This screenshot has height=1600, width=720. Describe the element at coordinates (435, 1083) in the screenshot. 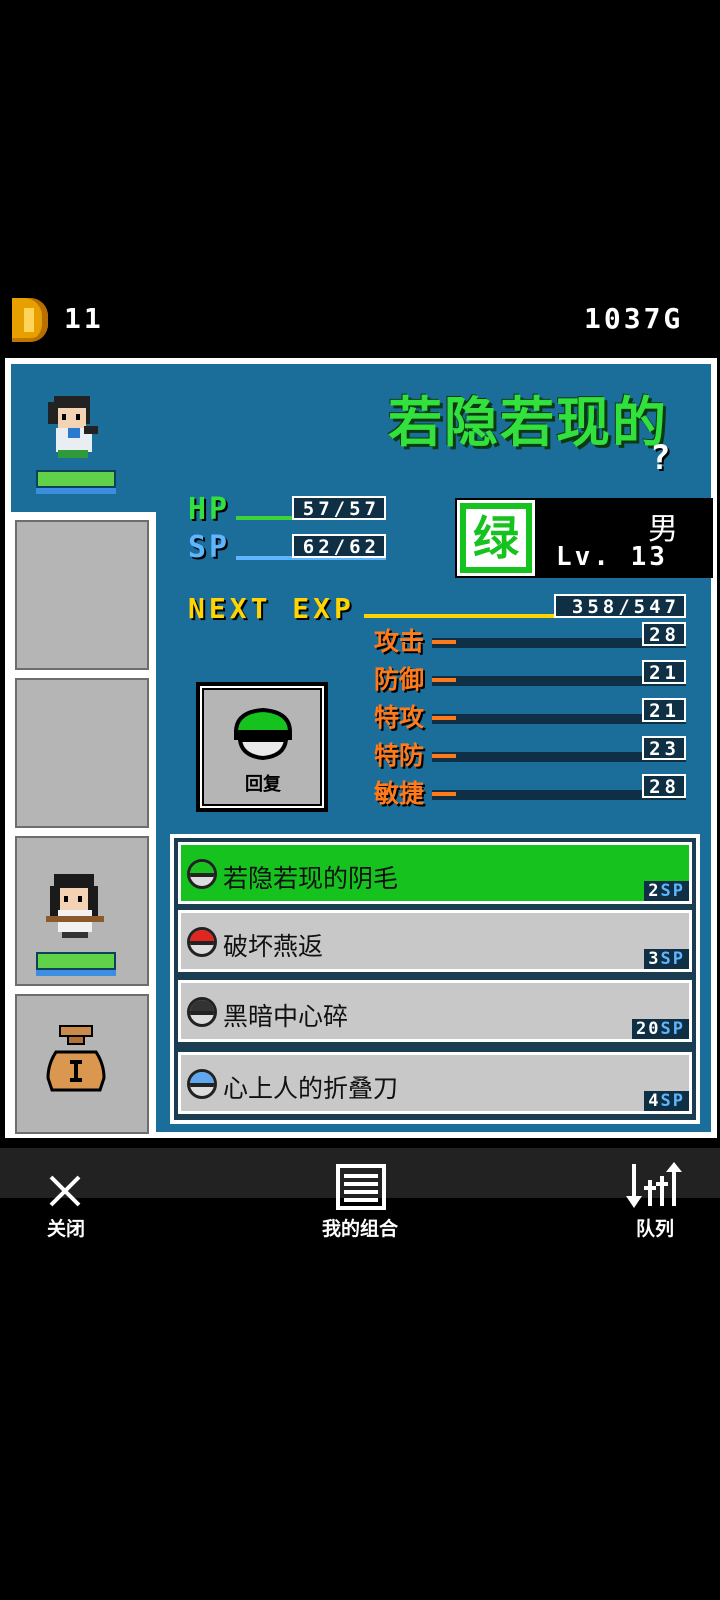

I see `skill-row: 心上人的折叠刀 4SP` at that location.